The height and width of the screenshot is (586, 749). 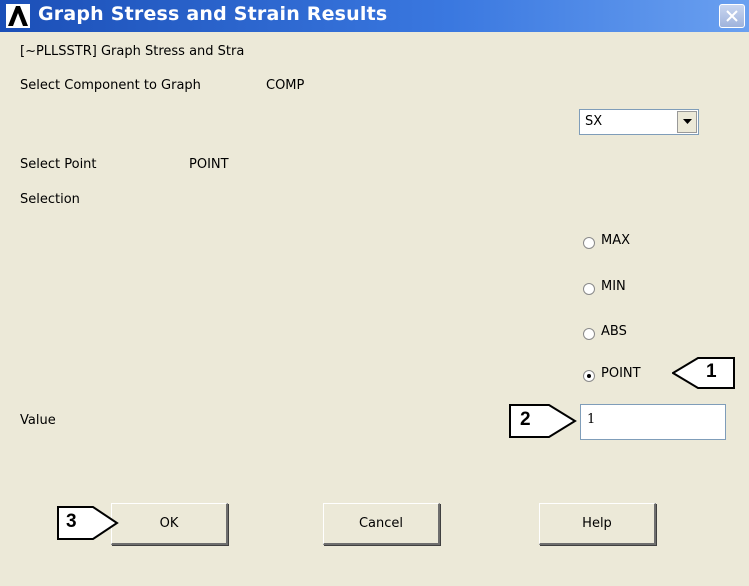 I want to click on callout-3: 3, so click(x=88, y=523).